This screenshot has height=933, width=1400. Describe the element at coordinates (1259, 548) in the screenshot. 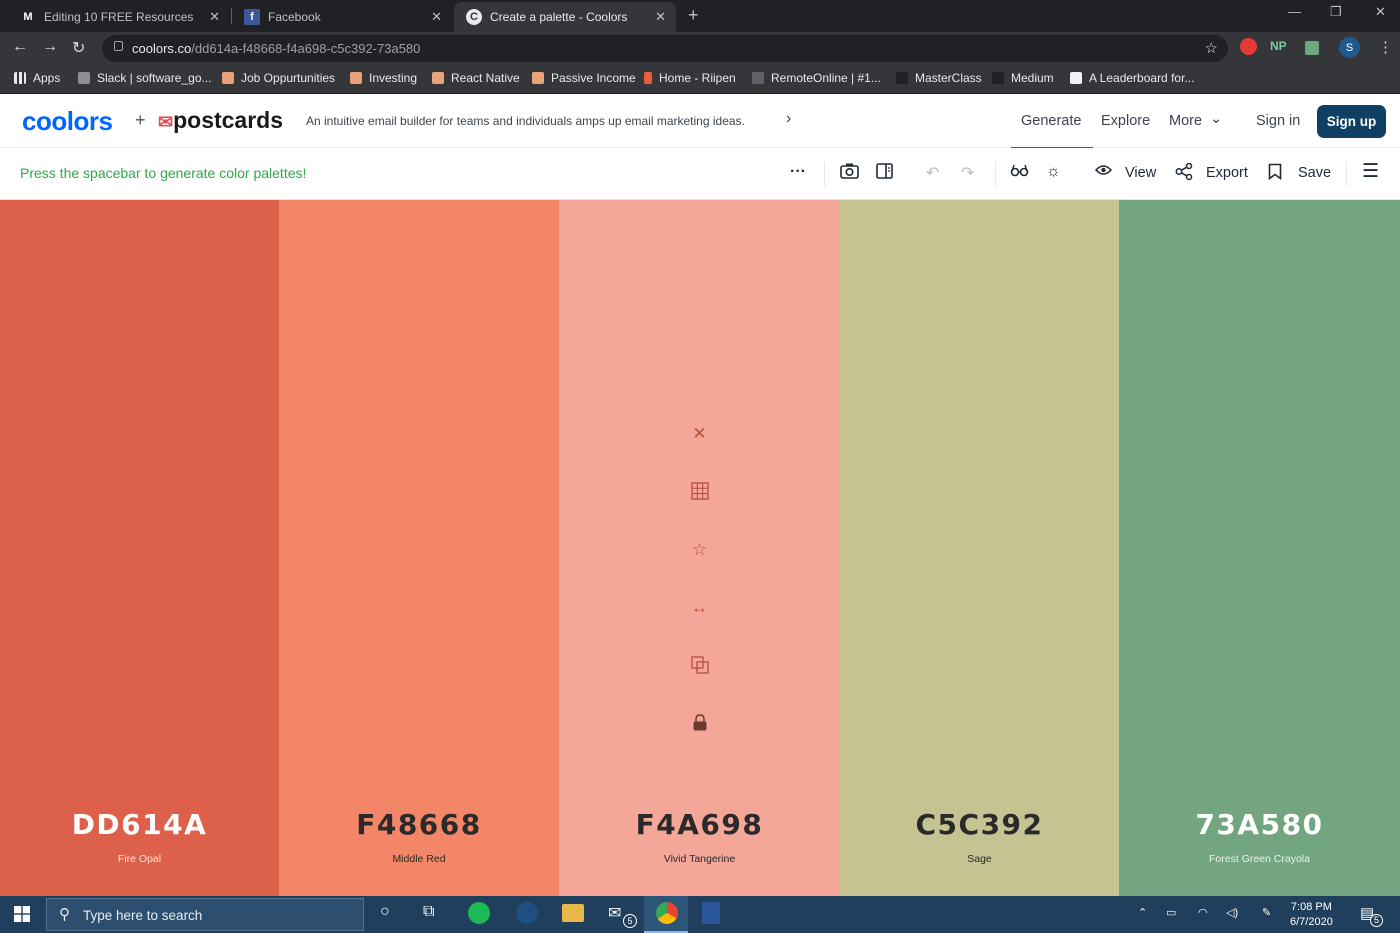

I see `swatch-5: 73A580 Forest Green Crayola` at that location.